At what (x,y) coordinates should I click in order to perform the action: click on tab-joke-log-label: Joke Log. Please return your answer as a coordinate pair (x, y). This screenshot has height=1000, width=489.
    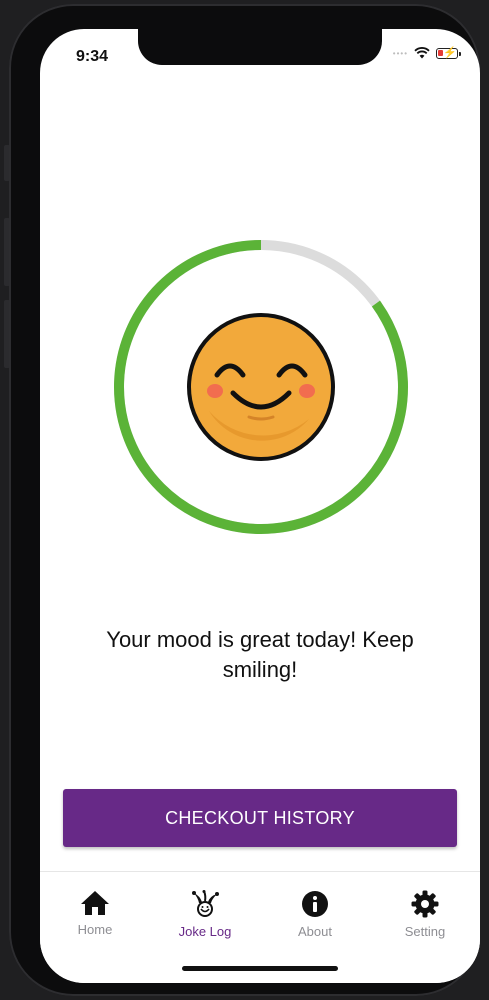
    Looking at the image, I should click on (205, 931).